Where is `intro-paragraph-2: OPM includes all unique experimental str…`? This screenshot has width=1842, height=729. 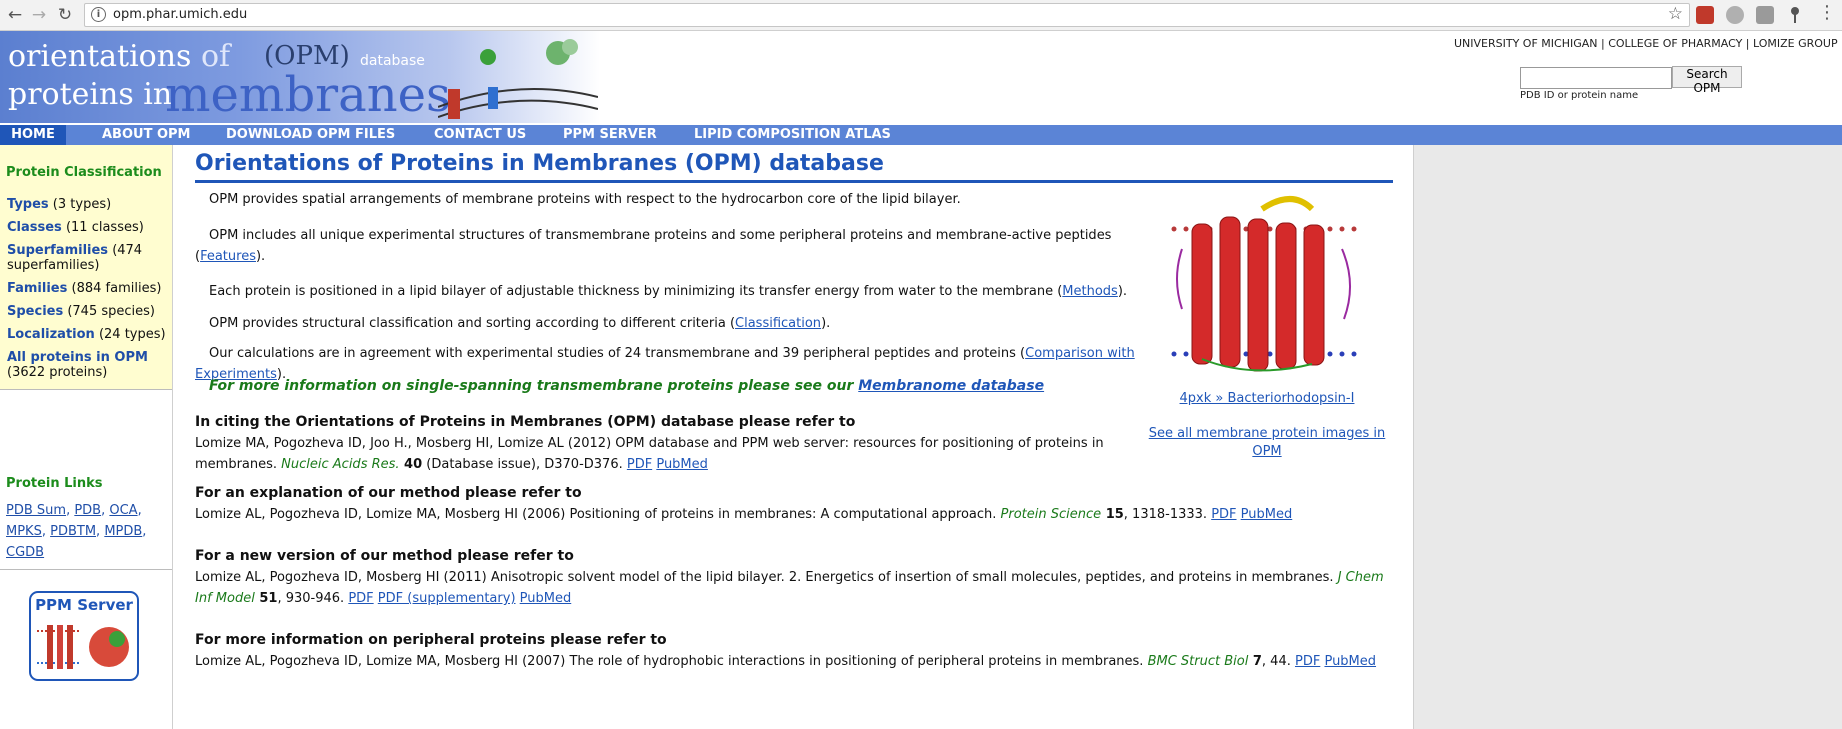
intro-paragraph-2: OPM includes all unique experimental str… is located at coordinates (653, 246).